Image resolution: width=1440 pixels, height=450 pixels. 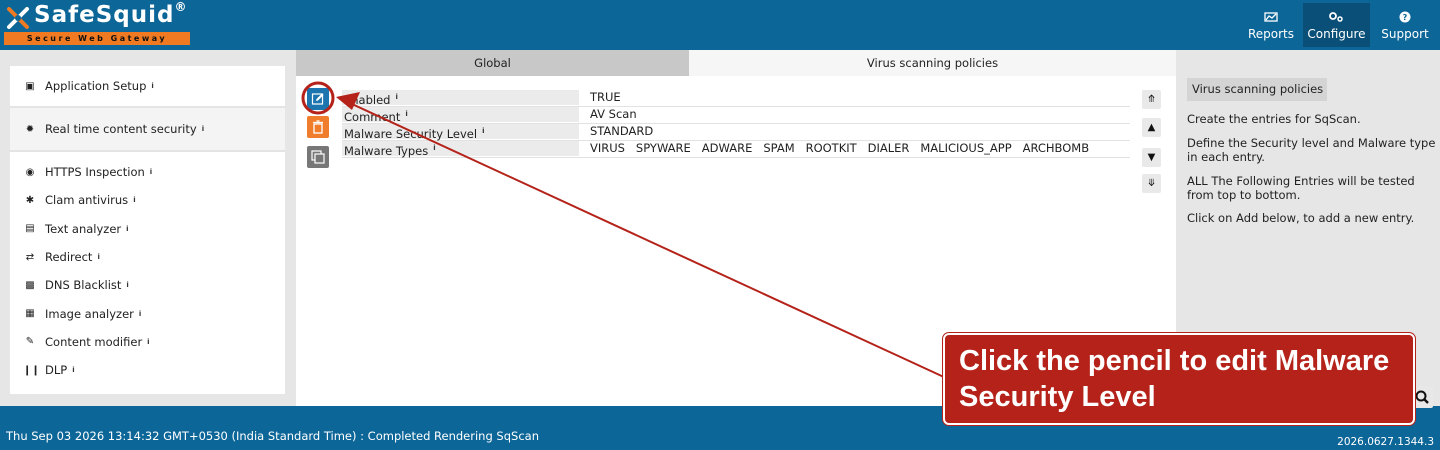 I want to click on question-icon: ?, so click(x=1405, y=17).